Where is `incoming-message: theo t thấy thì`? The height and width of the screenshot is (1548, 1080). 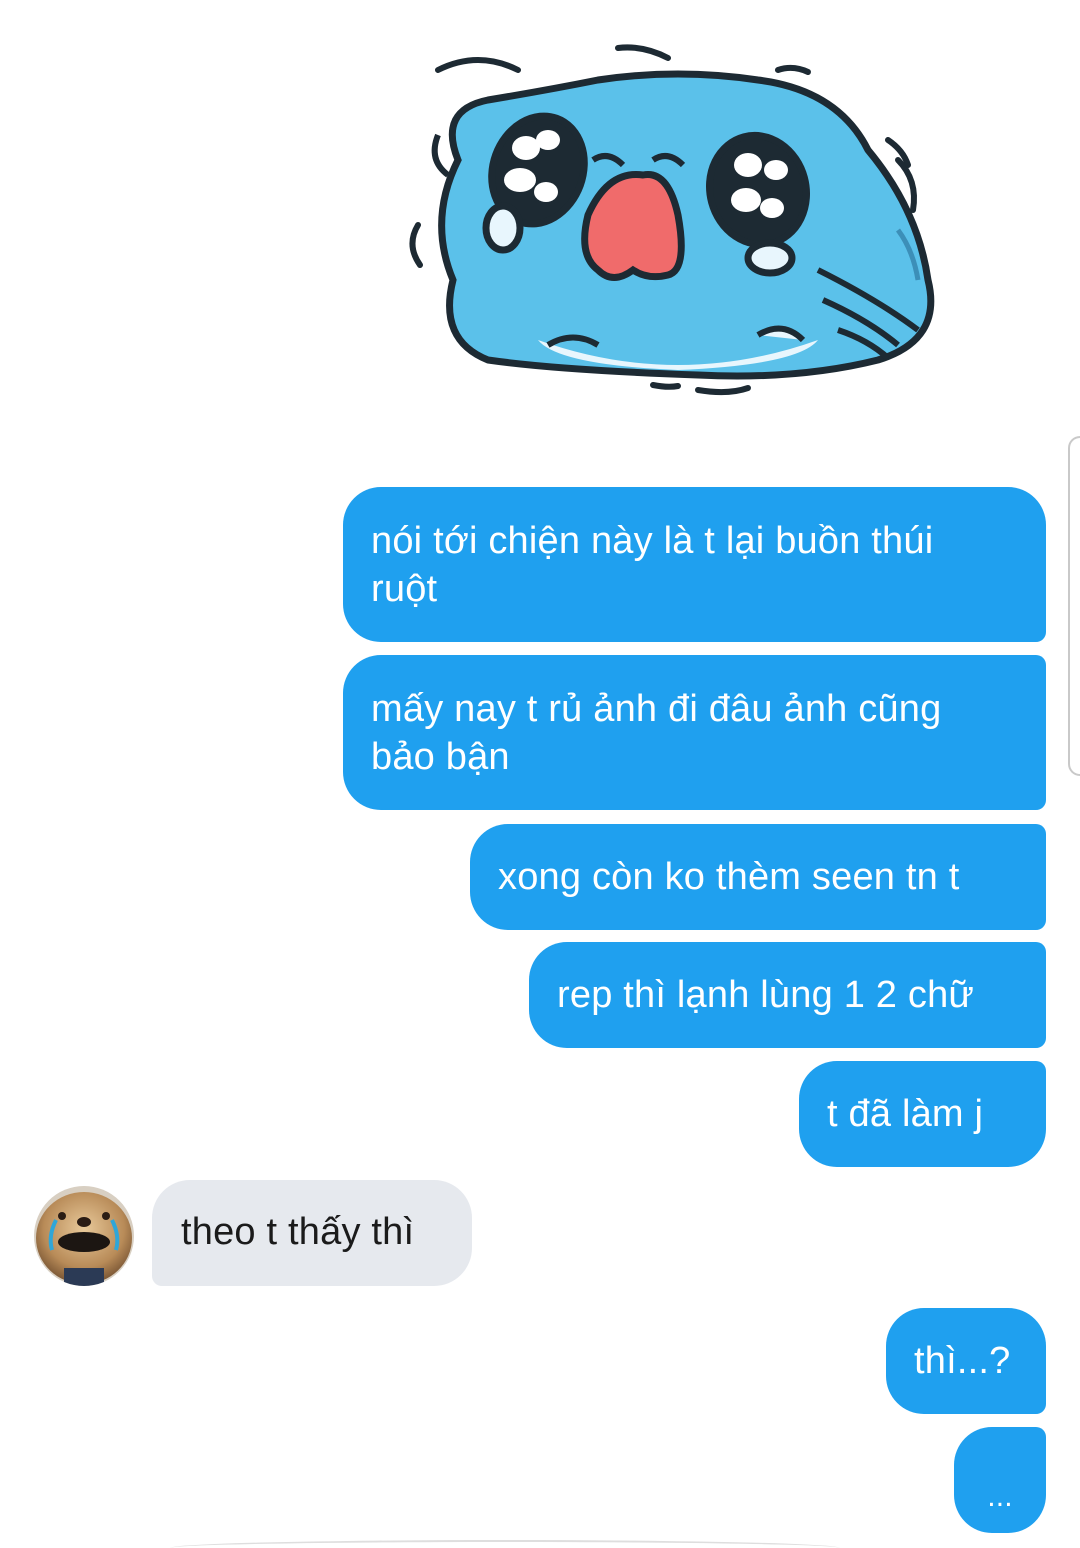 incoming-message: theo t thấy thì is located at coordinates (312, 1233).